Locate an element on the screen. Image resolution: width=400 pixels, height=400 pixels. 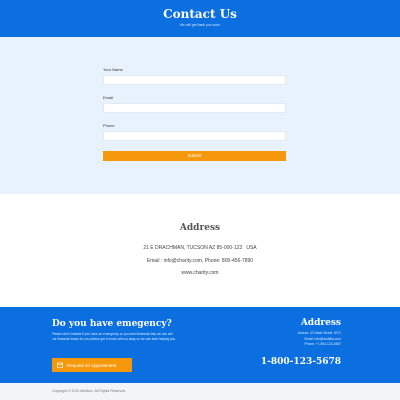
name-input is located at coordinates (194, 80).